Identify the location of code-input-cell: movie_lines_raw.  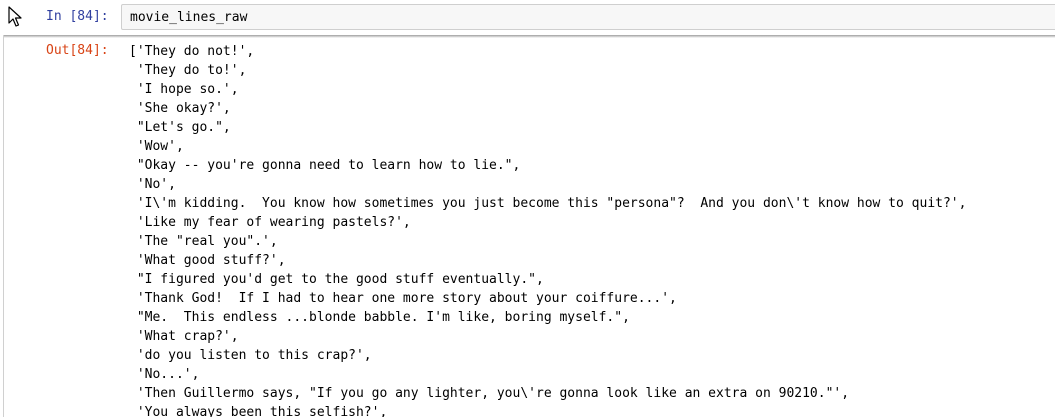
(588, 17).